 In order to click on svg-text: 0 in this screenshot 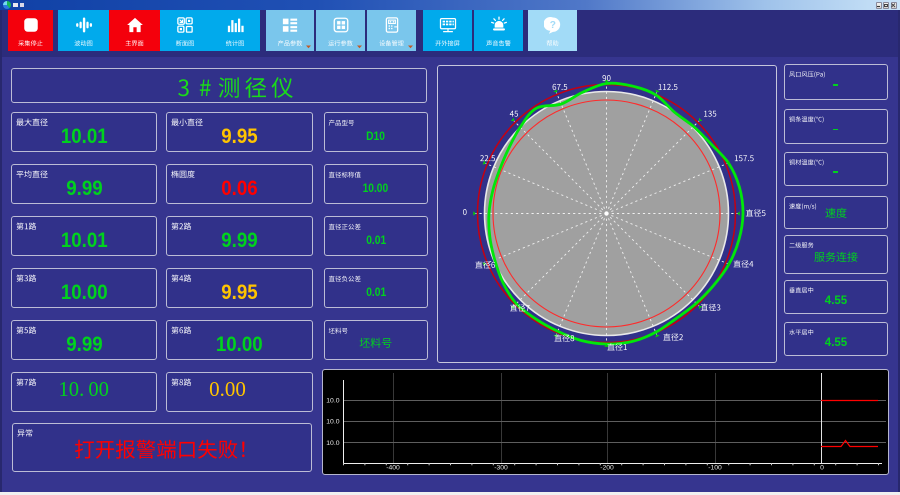, I will do `click(822, 468)`.